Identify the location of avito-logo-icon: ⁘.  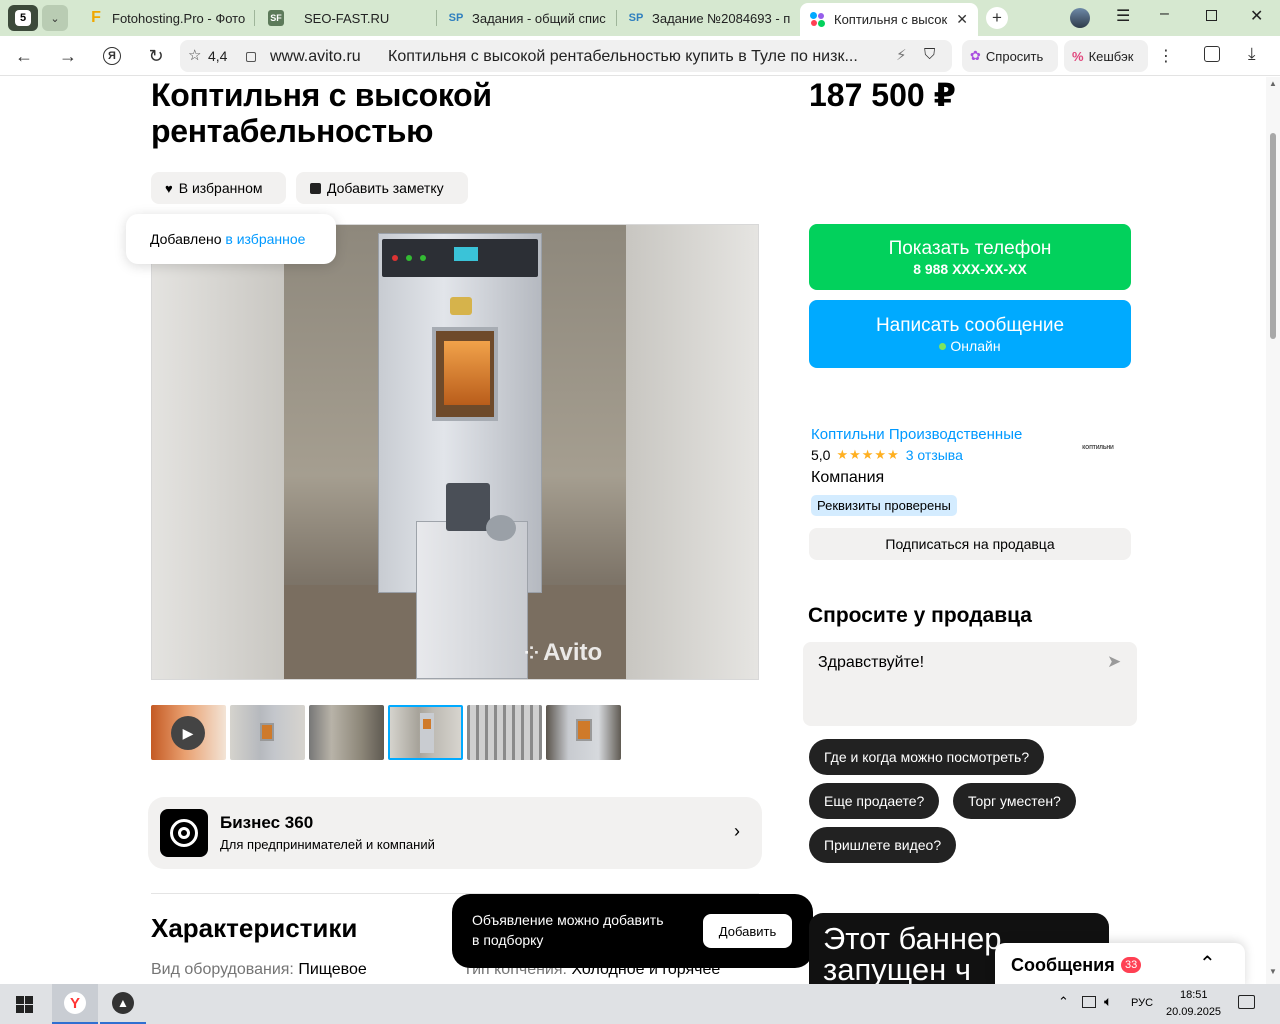
(532, 652).